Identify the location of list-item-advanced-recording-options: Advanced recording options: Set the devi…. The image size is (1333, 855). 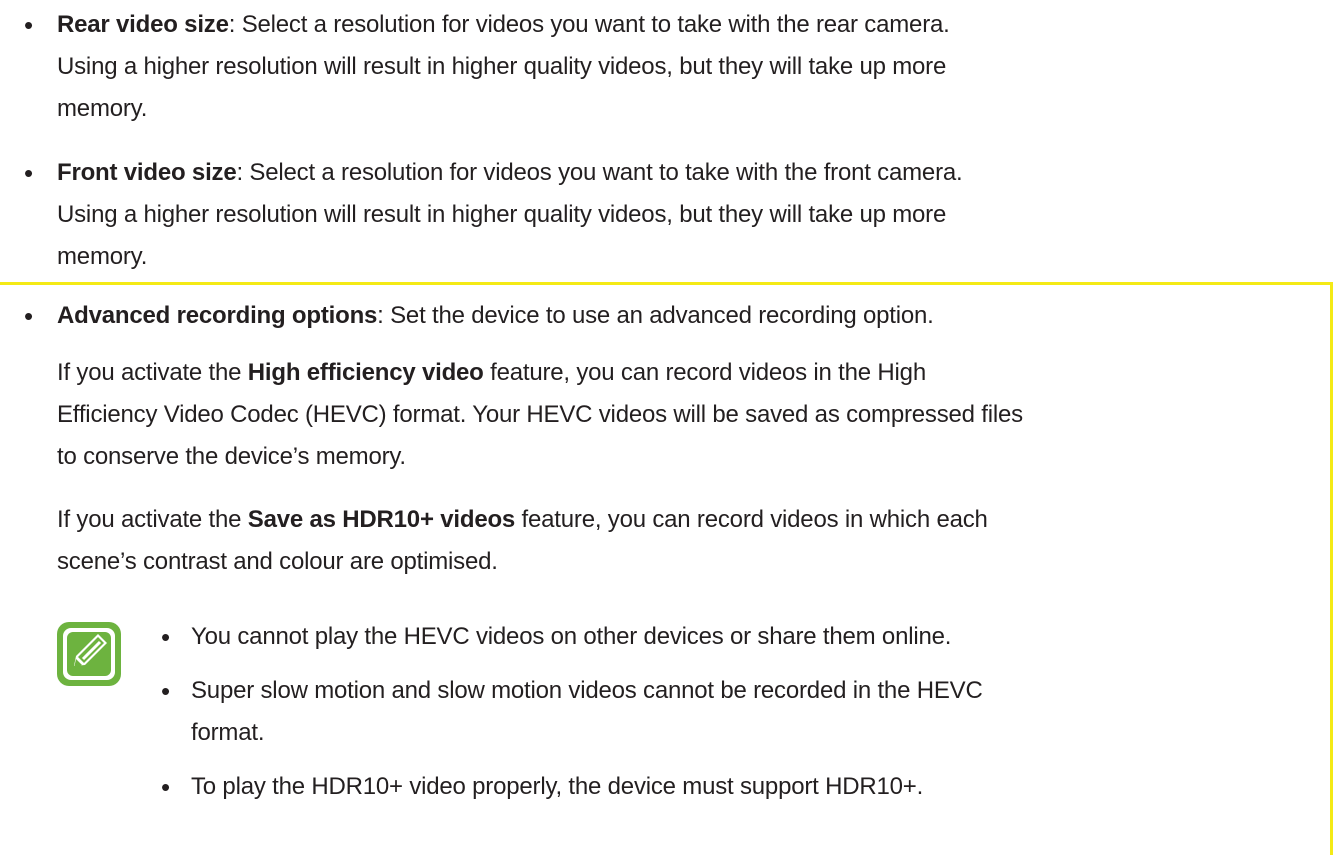
(689, 316).